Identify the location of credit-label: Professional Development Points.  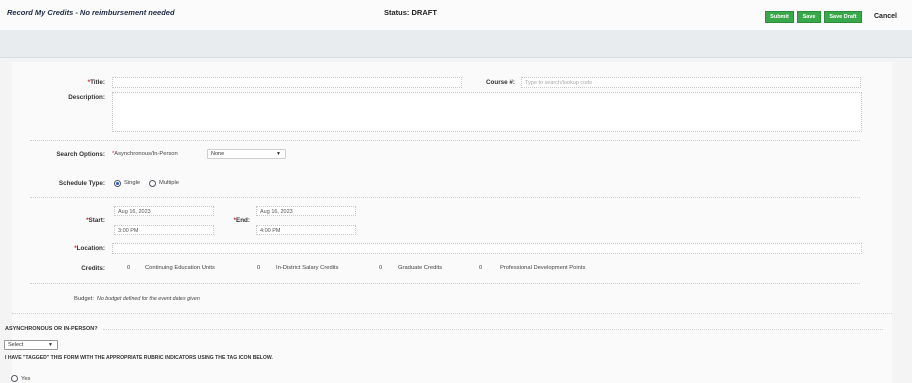
(543, 268).